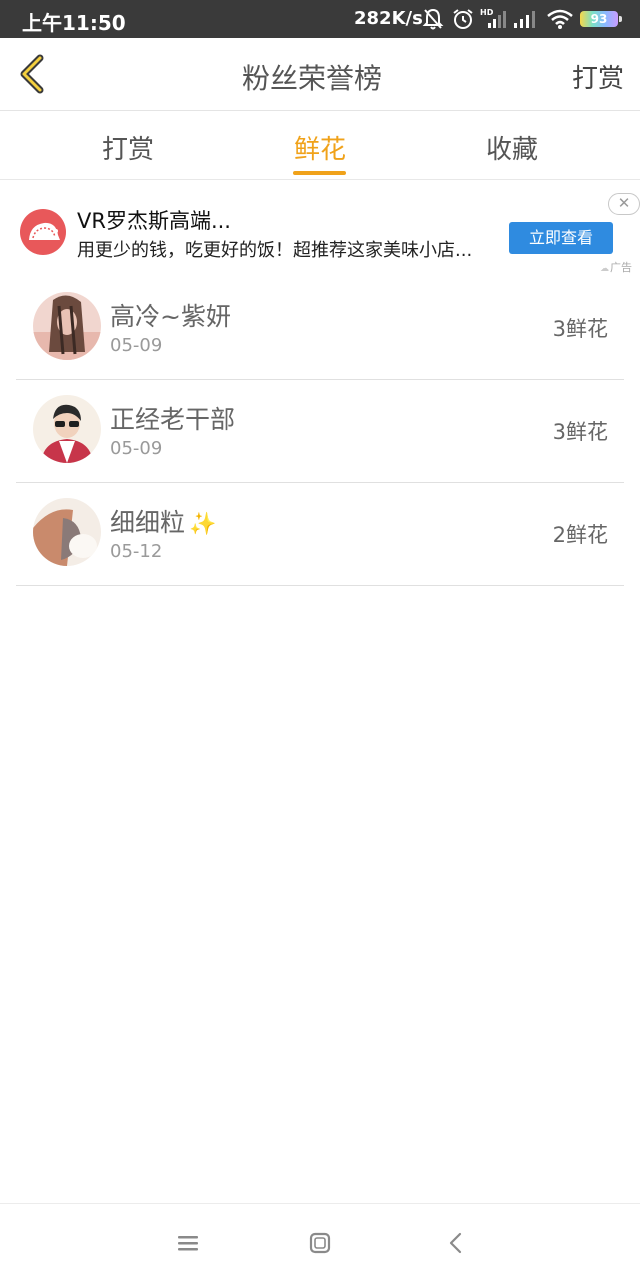  What do you see at coordinates (580, 535) in the screenshot?
I see `flower-count: 2鲜花` at bounding box center [580, 535].